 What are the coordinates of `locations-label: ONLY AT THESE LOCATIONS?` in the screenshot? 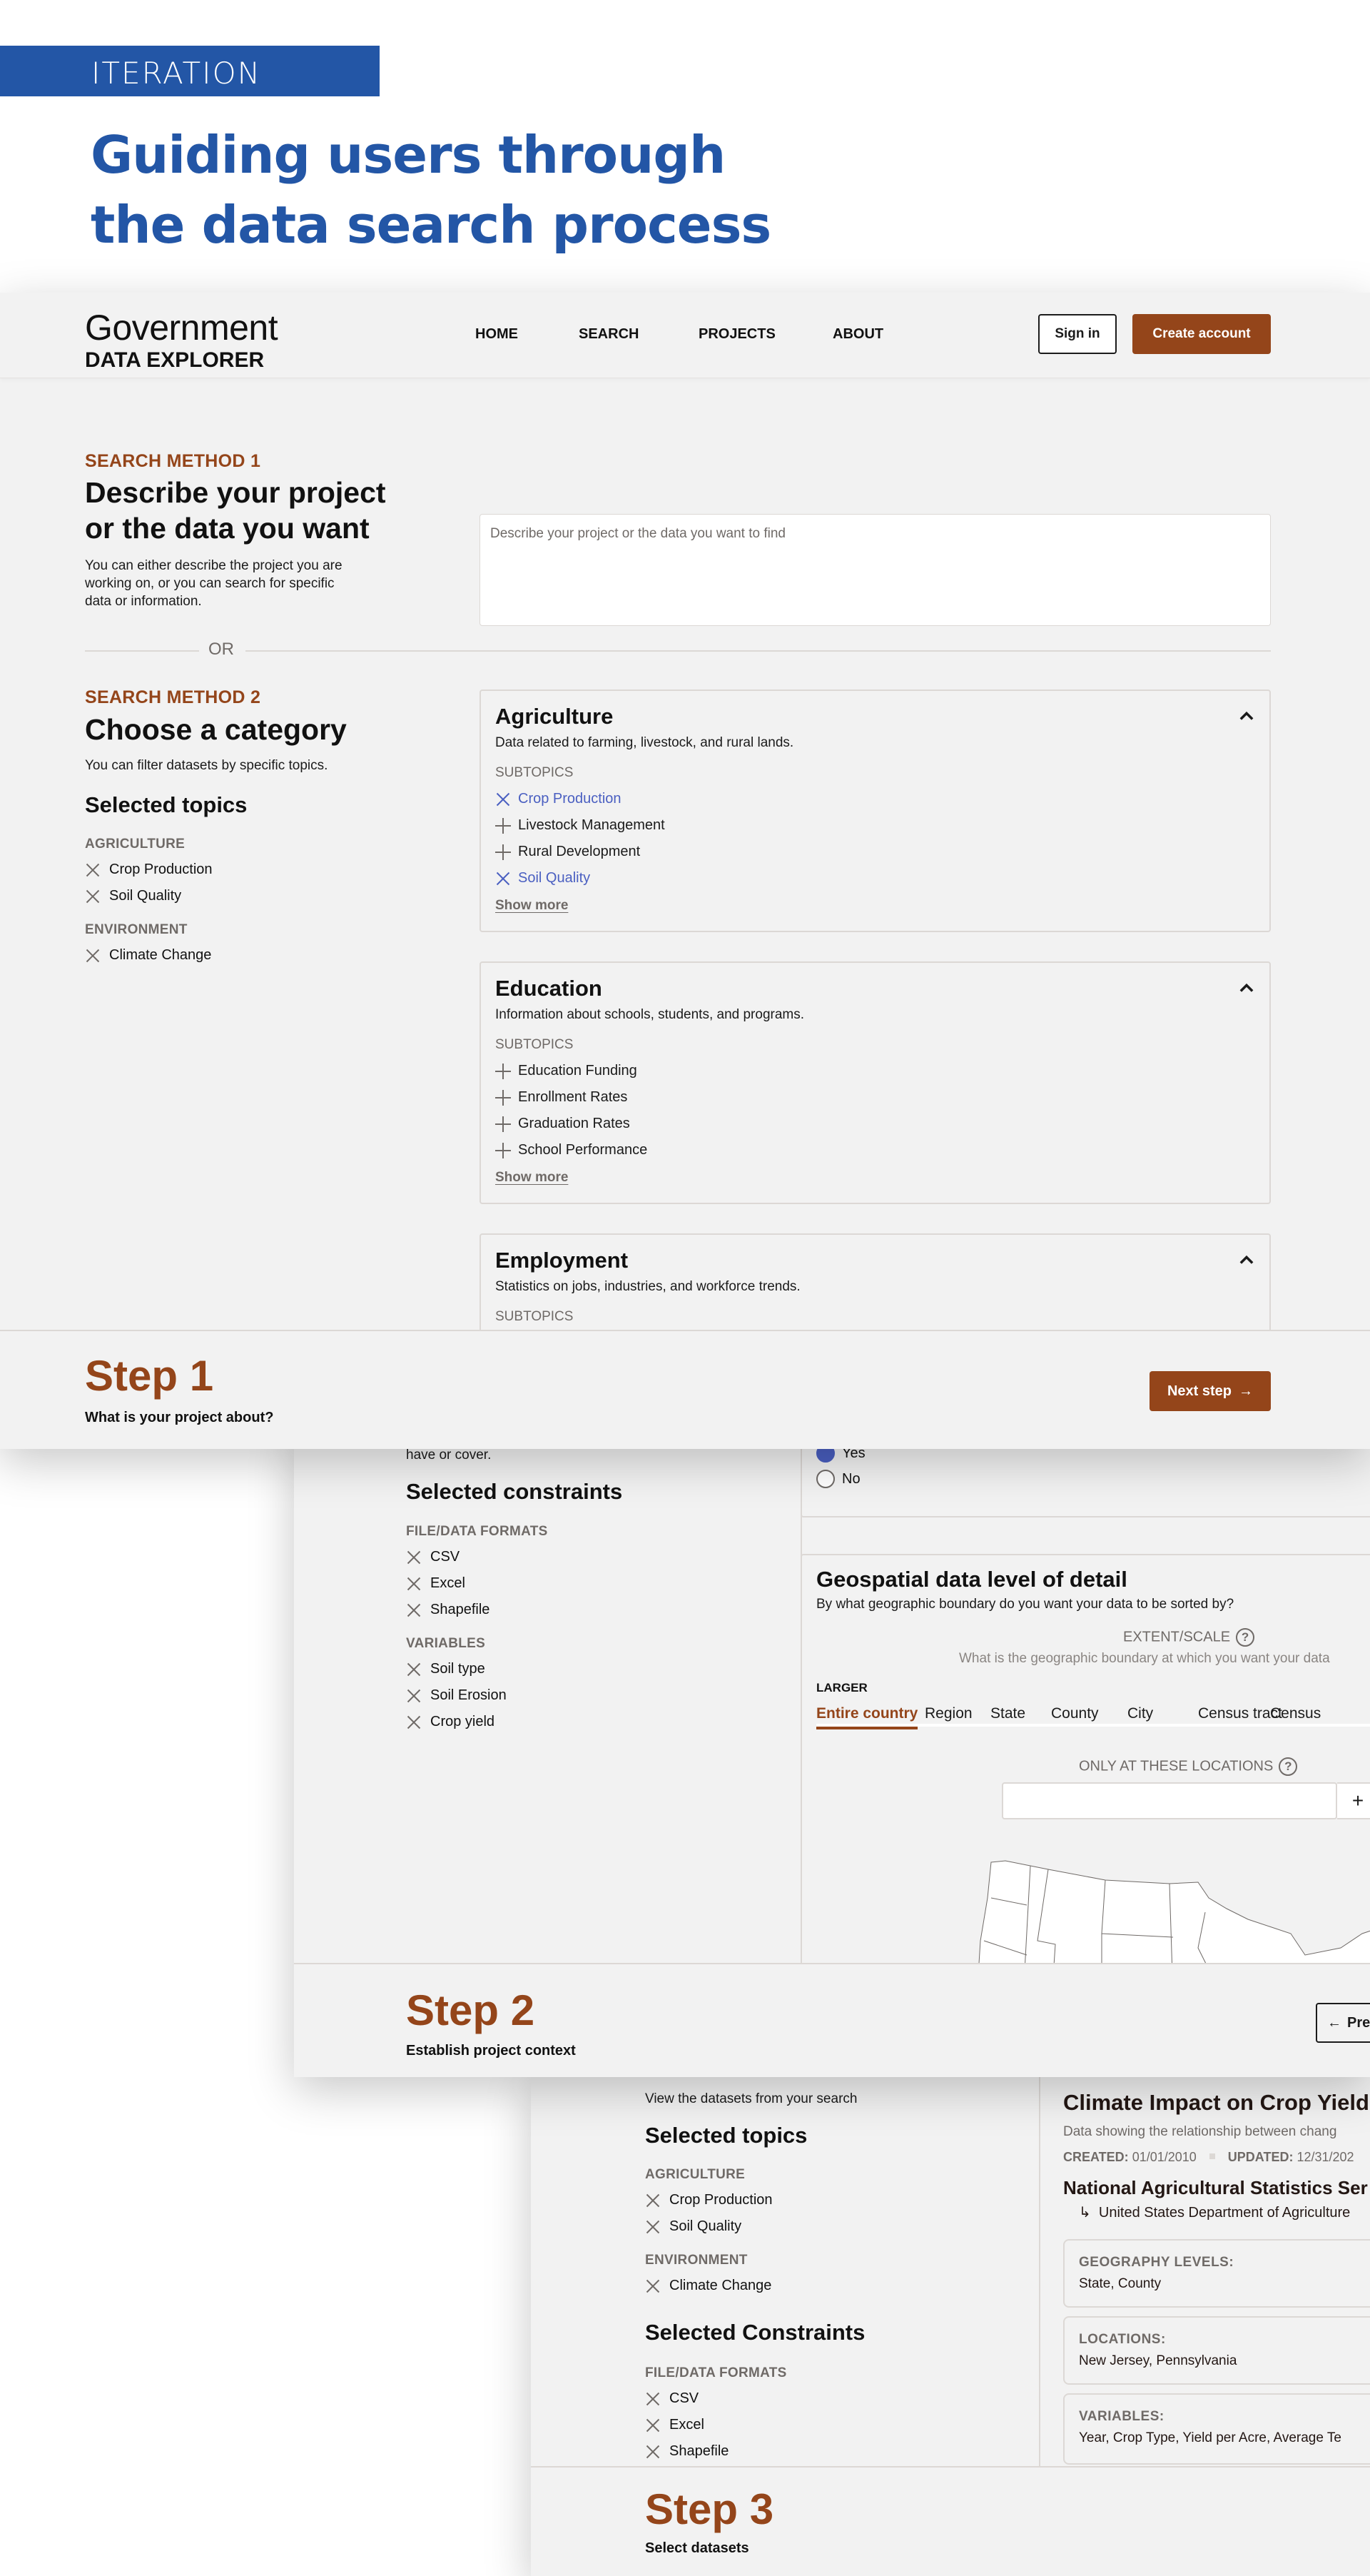 It's located at (1188, 1766).